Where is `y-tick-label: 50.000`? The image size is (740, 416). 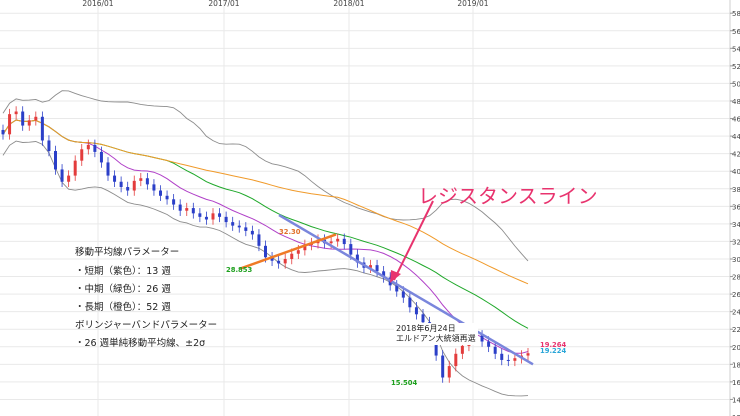 y-tick-label: 50.000 is located at coordinates (736, 84).